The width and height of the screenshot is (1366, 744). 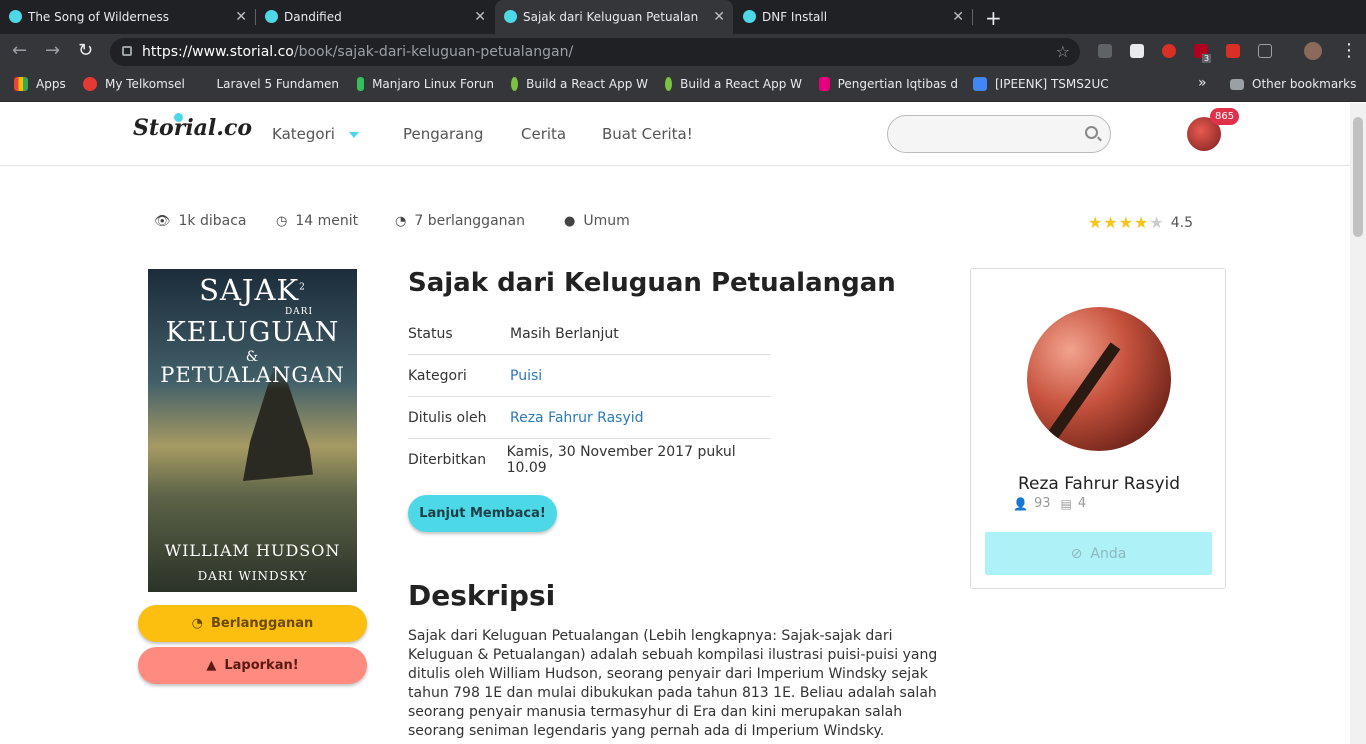 I want to click on new-tab-icon: +, so click(x=993, y=18).